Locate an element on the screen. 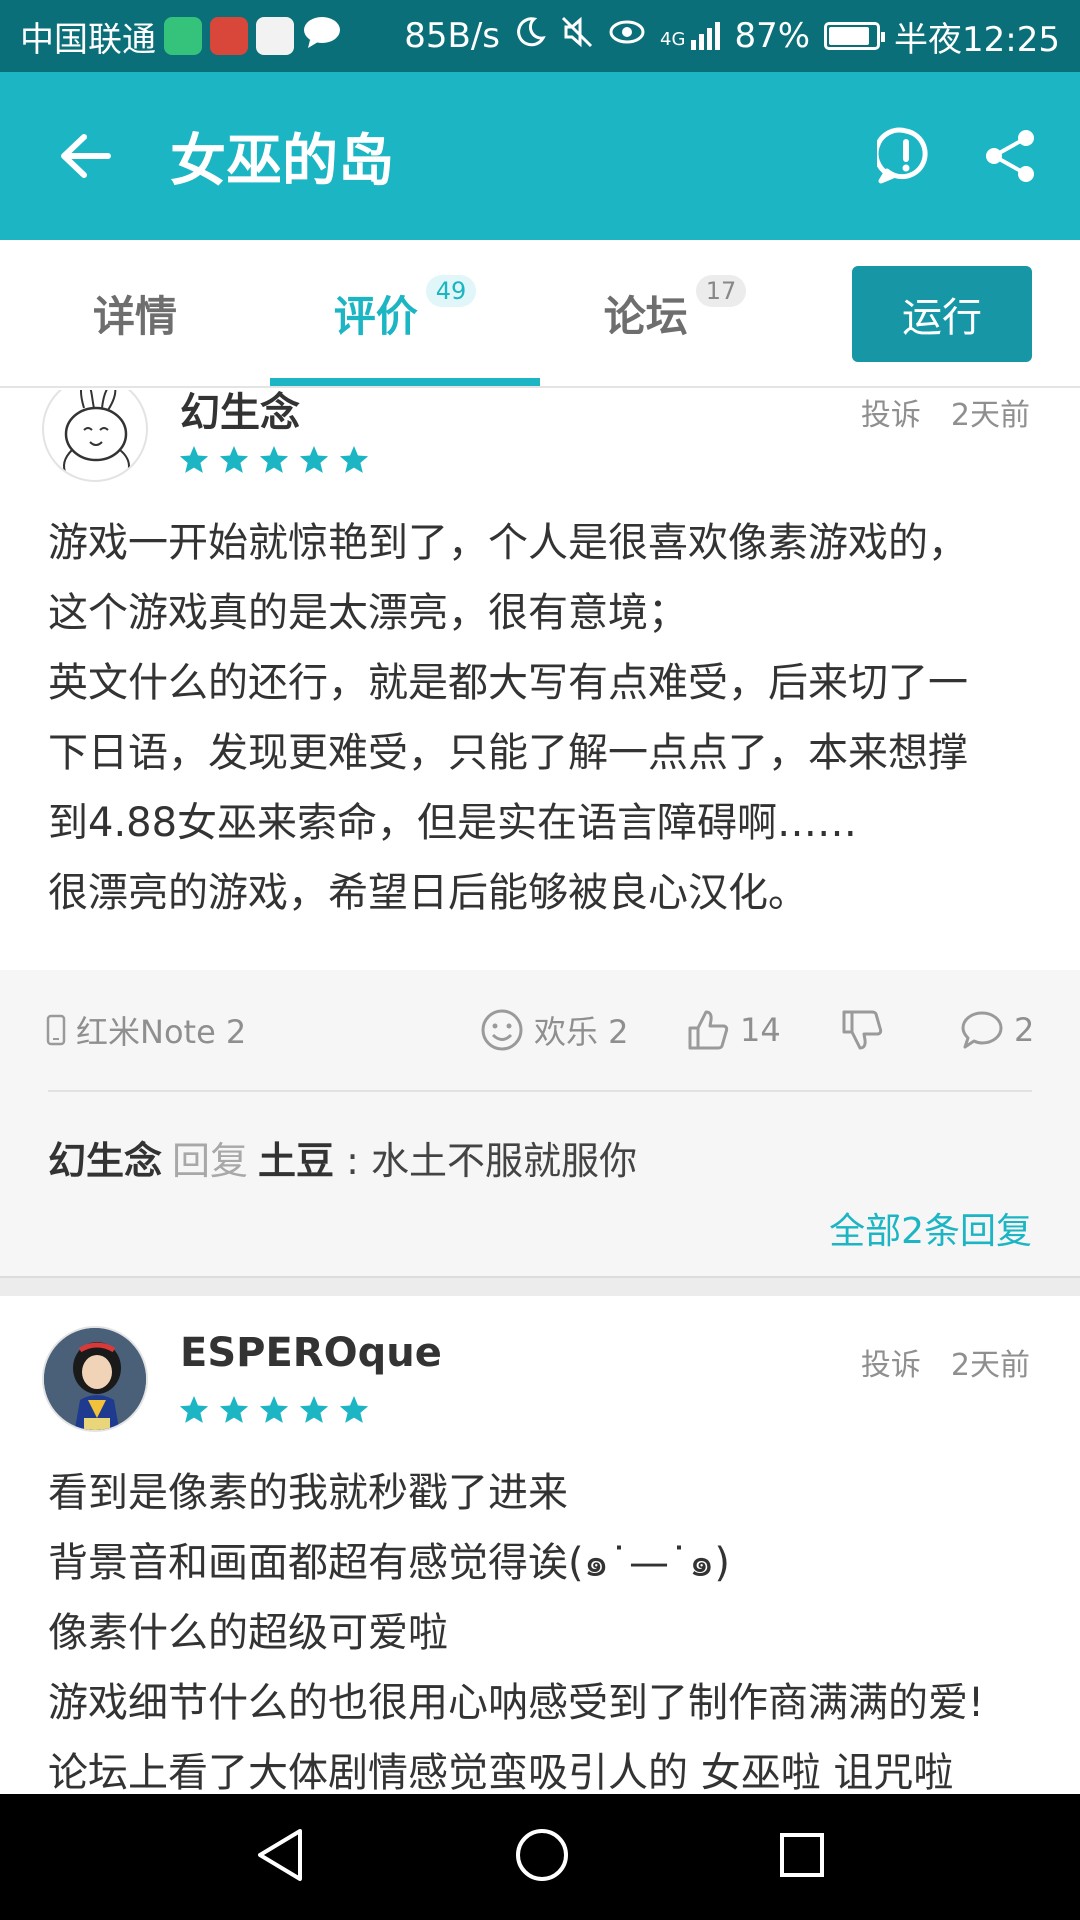 This screenshot has width=1080, height=1920. nav-home-button is located at coordinates (542, 1857).